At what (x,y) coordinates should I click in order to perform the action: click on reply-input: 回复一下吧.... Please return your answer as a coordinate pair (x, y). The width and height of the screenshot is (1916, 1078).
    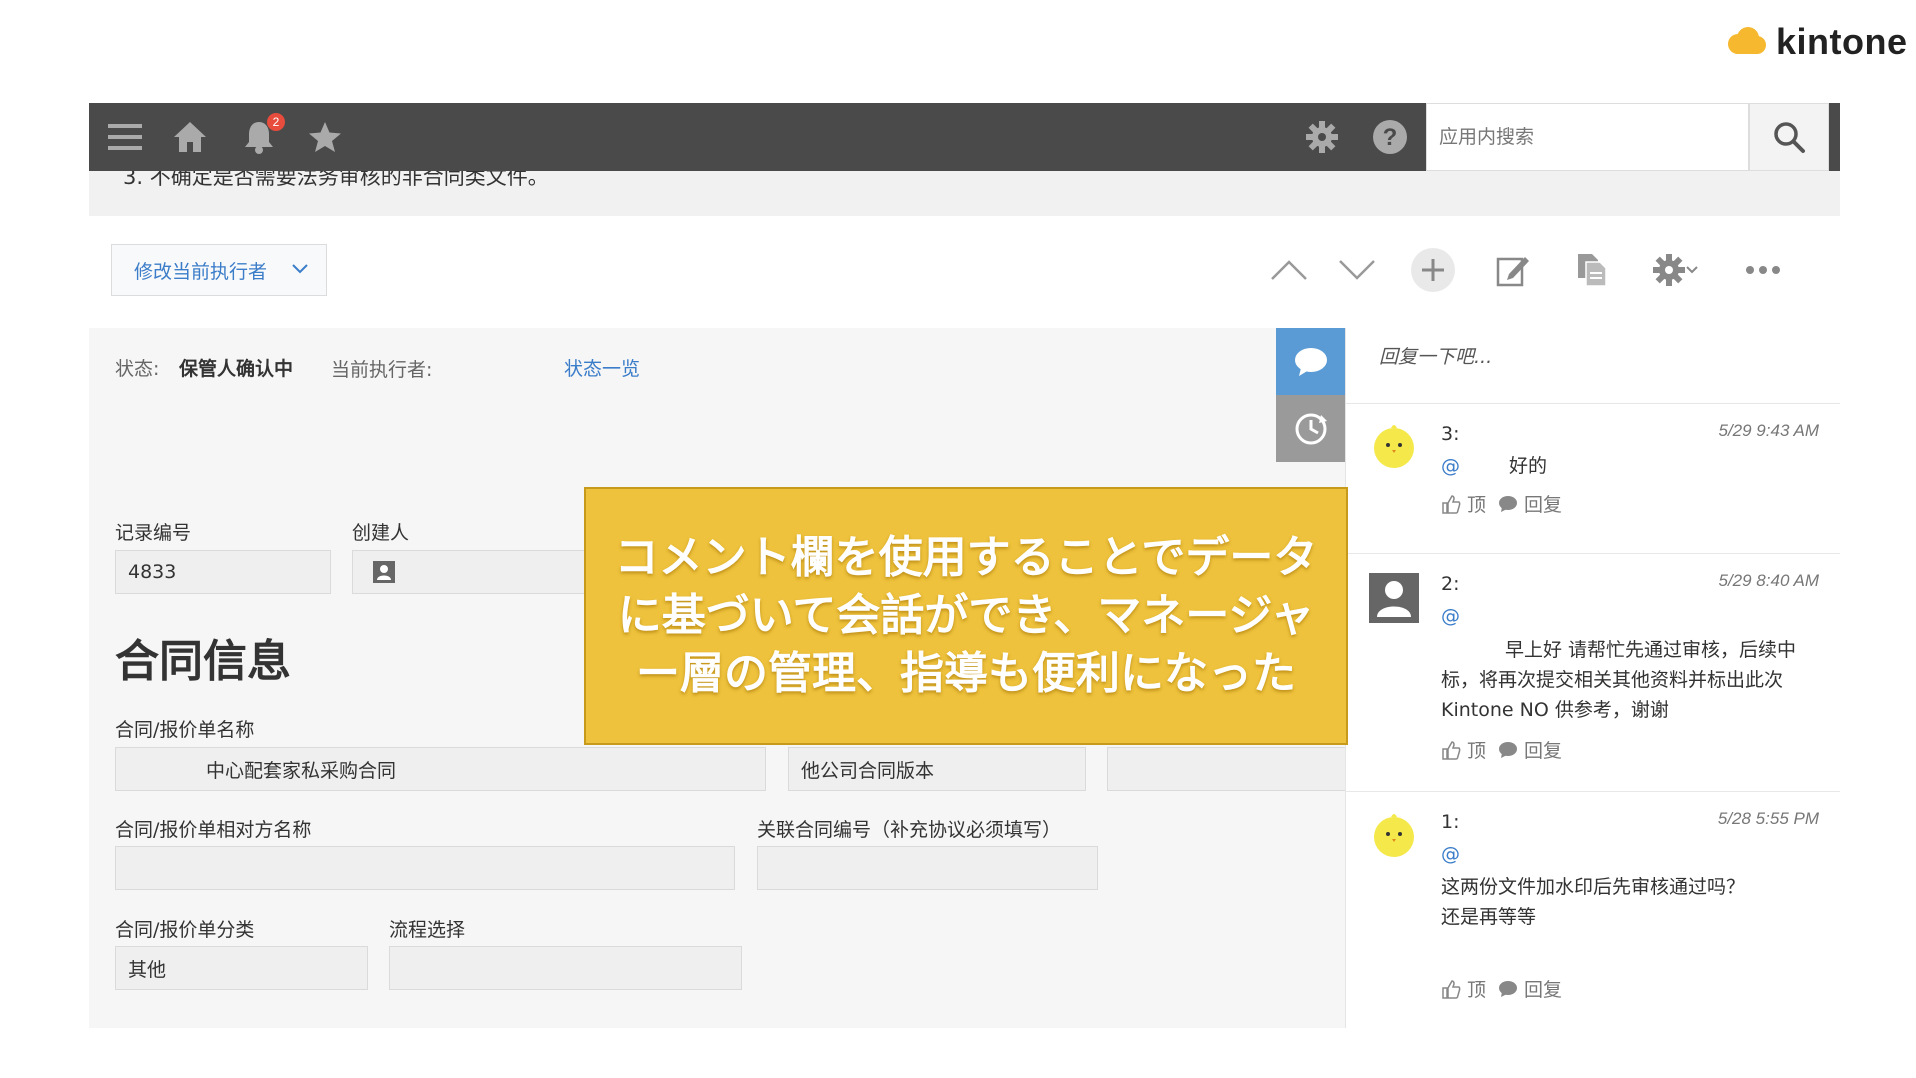
    Looking at the image, I should click on (1593, 366).